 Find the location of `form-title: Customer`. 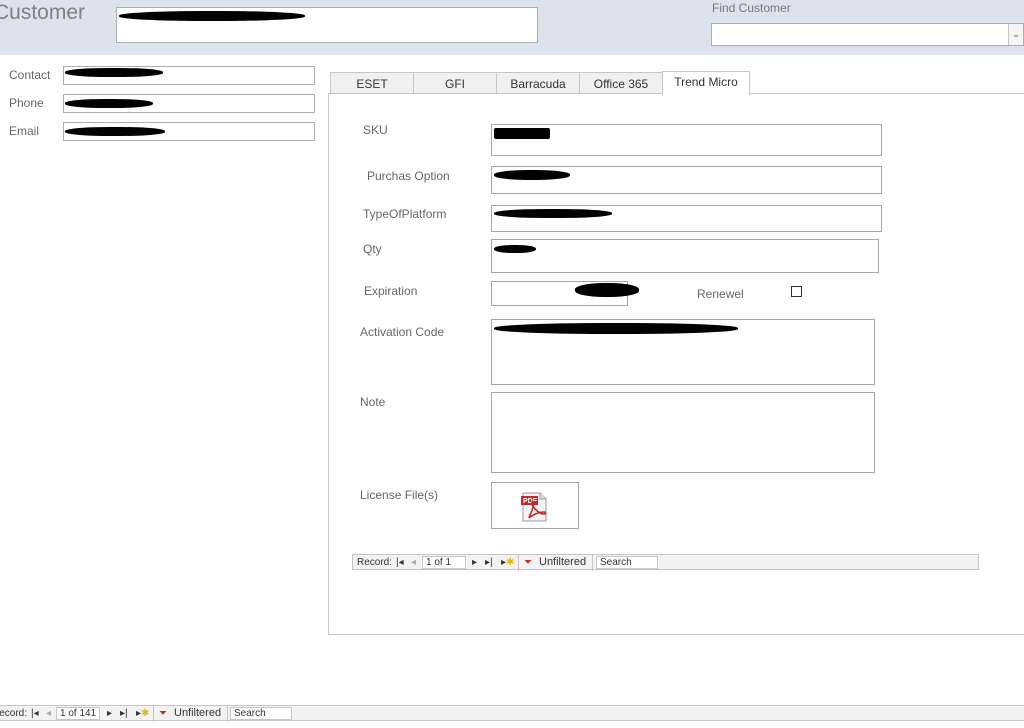

form-title: Customer is located at coordinates (43, 12).